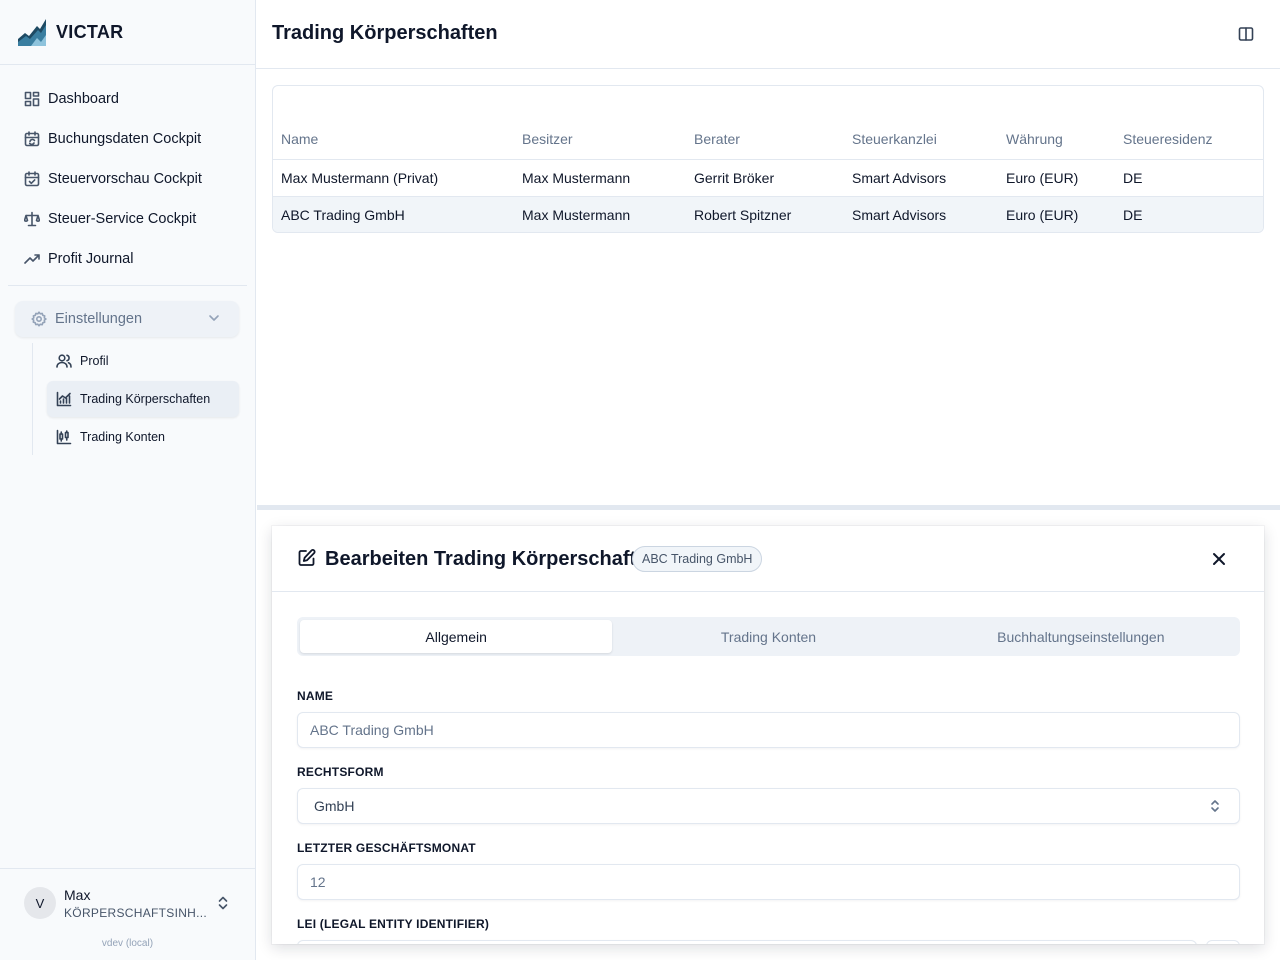 Image resolution: width=1280 pixels, height=960 pixels. I want to click on sidebar-item-label: Dashboard, so click(83, 99).